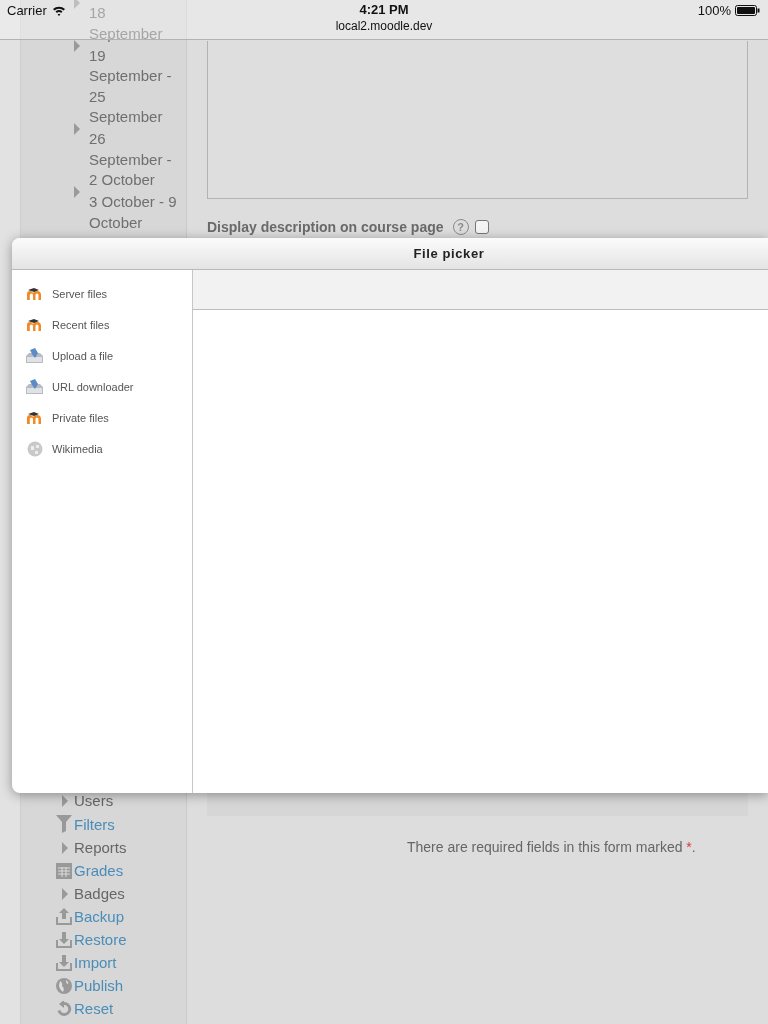 The image size is (768, 1024). What do you see at coordinates (99, 916) in the screenshot?
I see `admin-link: Backup` at bounding box center [99, 916].